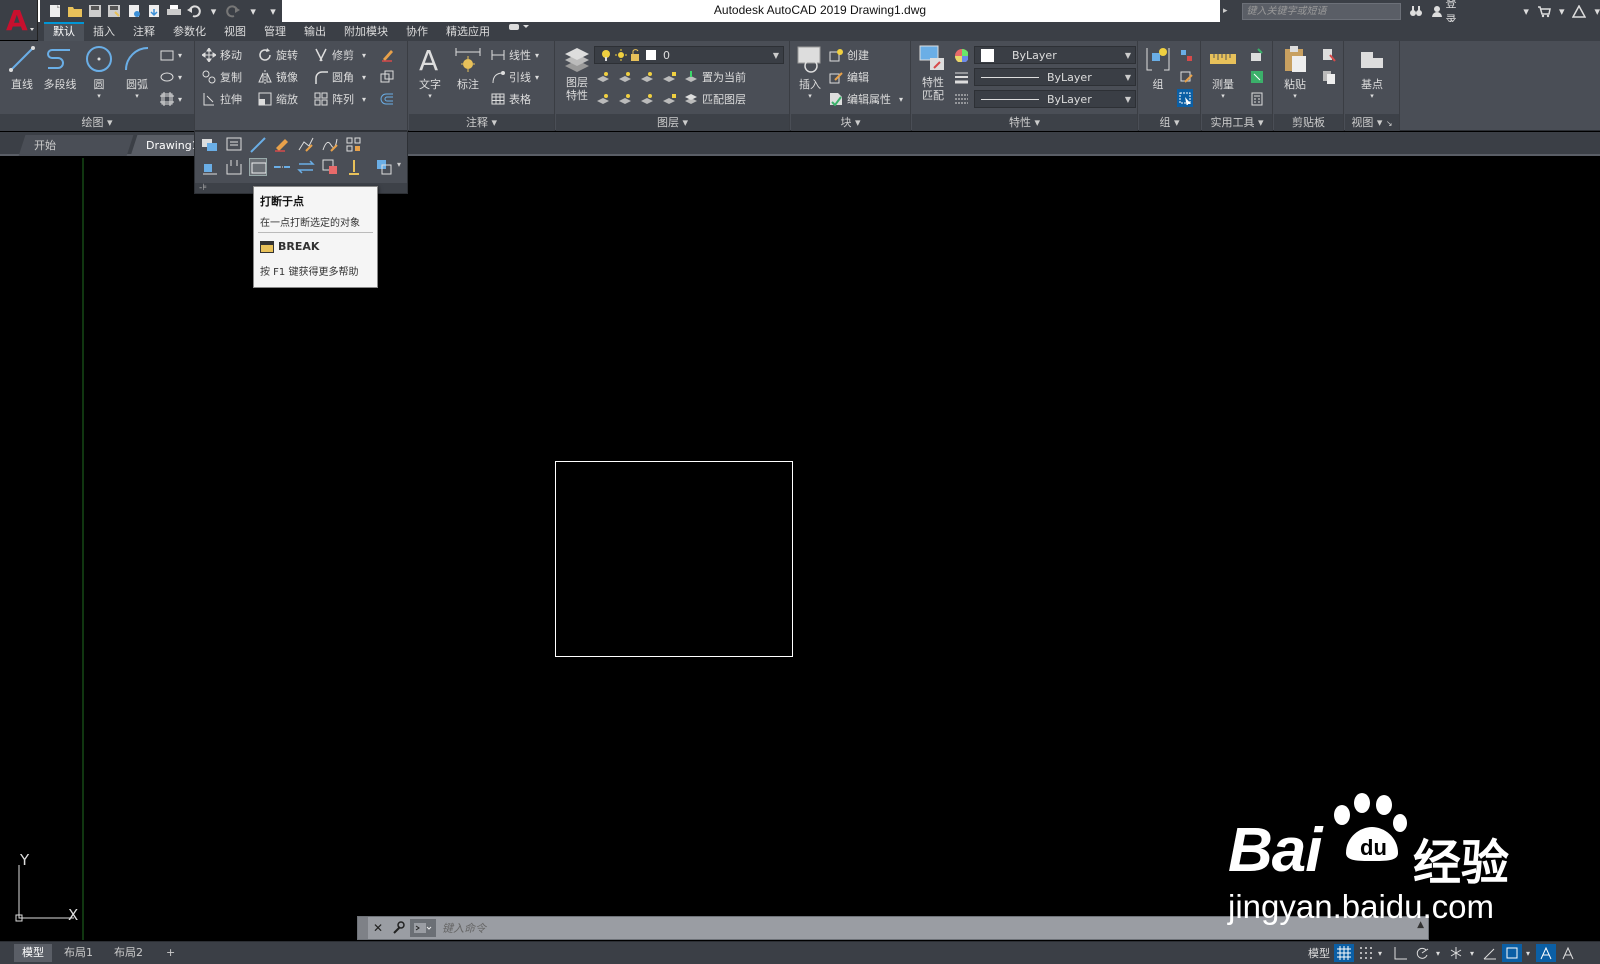 The width and height of the screenshot is (1600, 964). What do you see at coordinates (810, 96) in the screenshot?
I see `insert-dropdown-icon: ▾` at bounding box center [810, 96].